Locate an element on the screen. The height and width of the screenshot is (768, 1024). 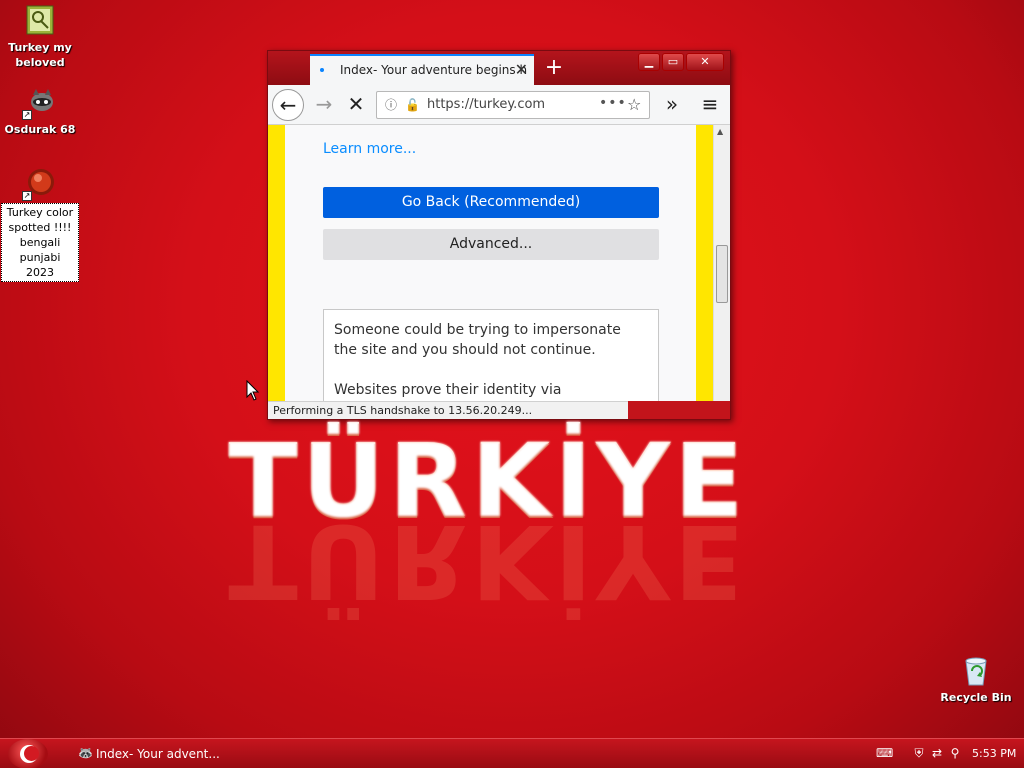
raccoon-icon: ↗ is located at coordinates (39, 103).